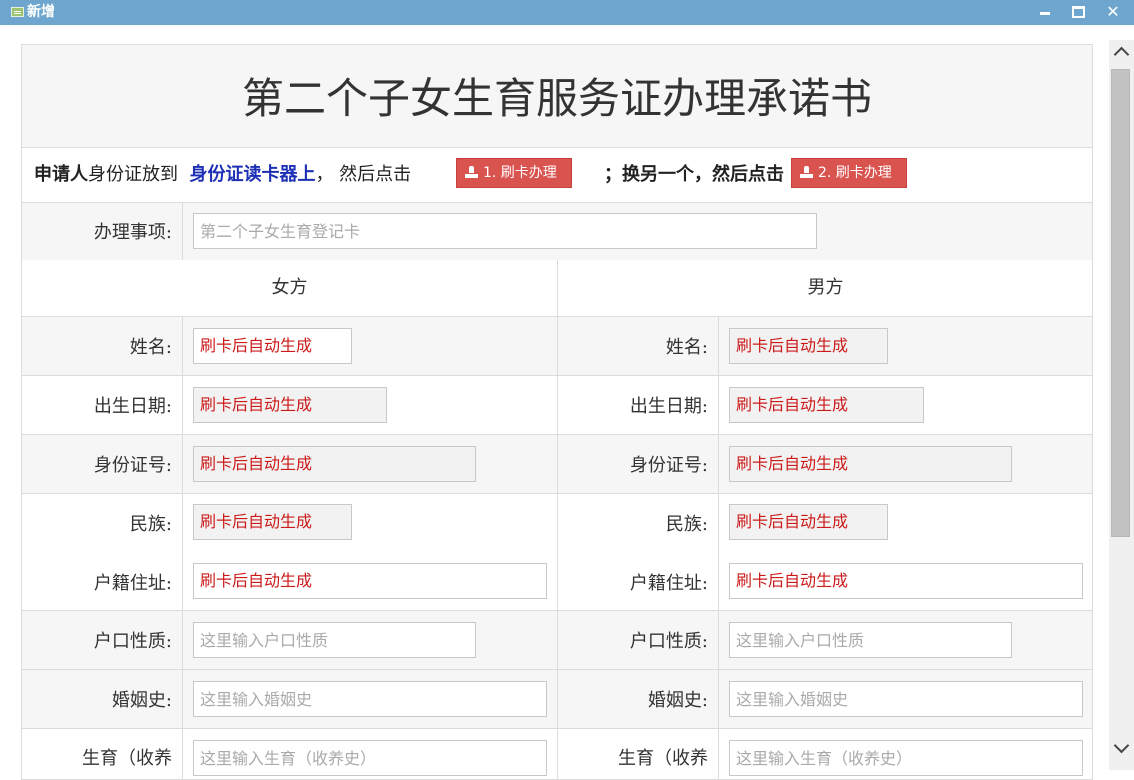 The image size is (1134, 780). I want to click on female-address-label: 户籍住址:, so click(132, 583).